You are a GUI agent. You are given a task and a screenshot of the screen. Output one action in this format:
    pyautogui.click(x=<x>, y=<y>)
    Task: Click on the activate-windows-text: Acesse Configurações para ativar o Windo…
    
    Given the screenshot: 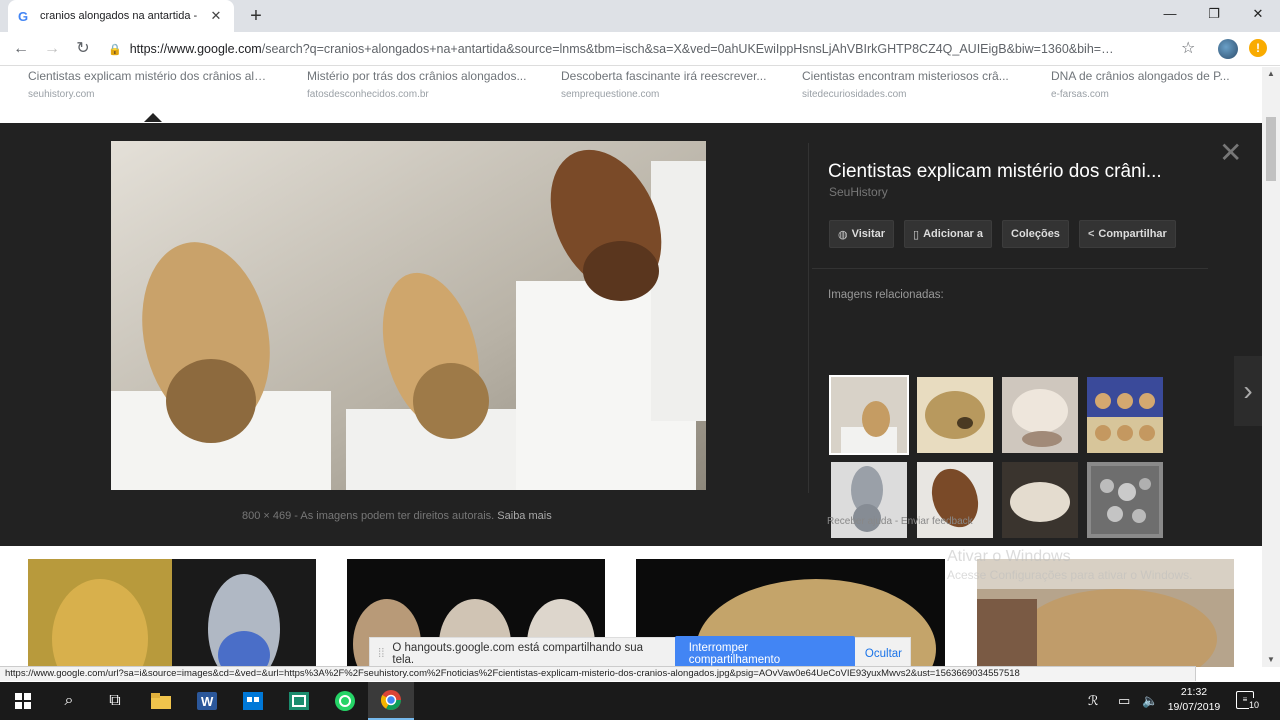 What is the action you would take?
    pyautogui.click(x=1070, y=575)
    